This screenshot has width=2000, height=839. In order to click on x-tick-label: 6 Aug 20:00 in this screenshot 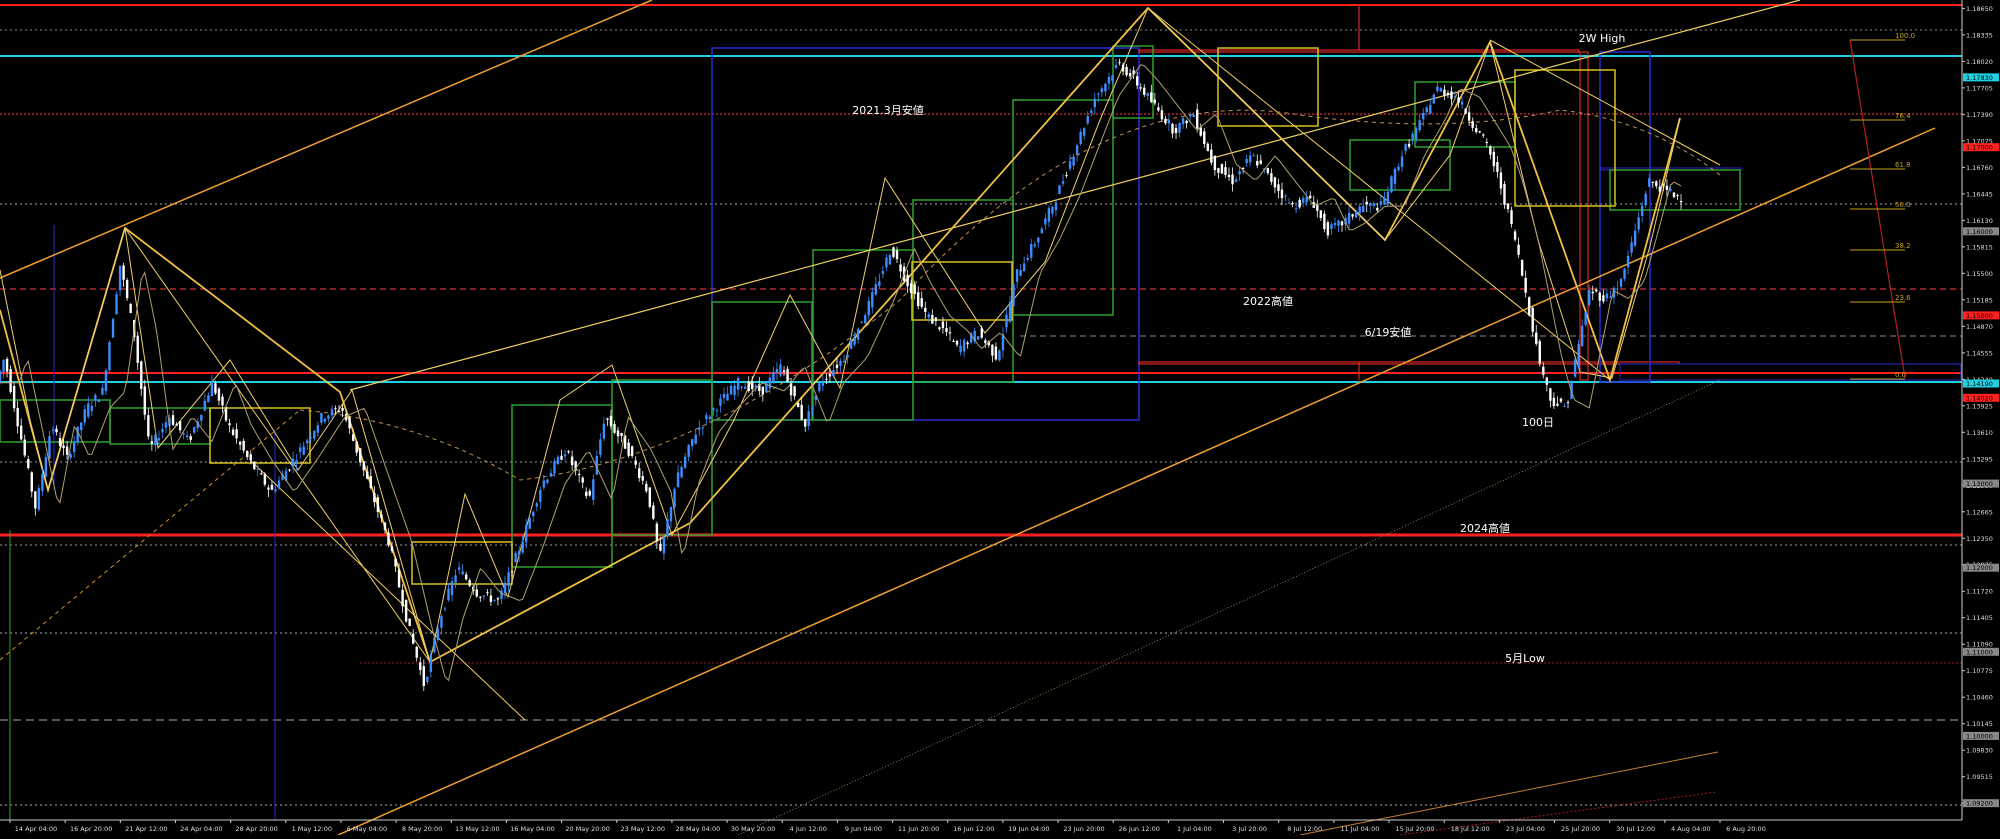, I will do `click(1746, 829)`.